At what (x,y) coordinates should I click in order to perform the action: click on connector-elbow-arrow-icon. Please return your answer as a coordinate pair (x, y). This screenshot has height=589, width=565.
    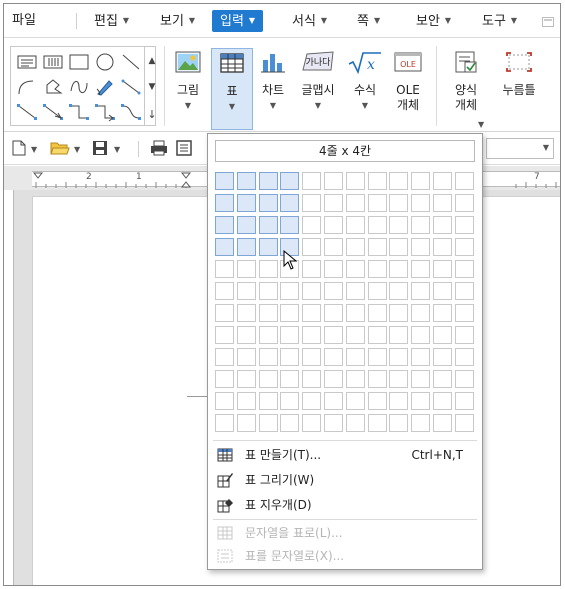
    Looking at the image, I should click on (105, 112).